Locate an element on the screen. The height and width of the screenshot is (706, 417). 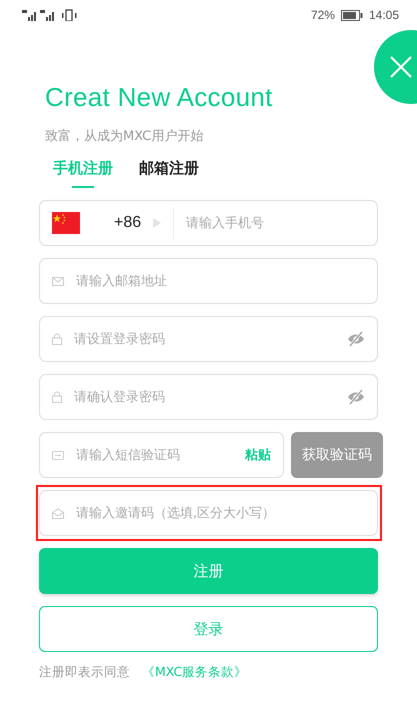
sms-code-field: 请输入短信验证码 粘贴 is located at coordinates (161, 455).